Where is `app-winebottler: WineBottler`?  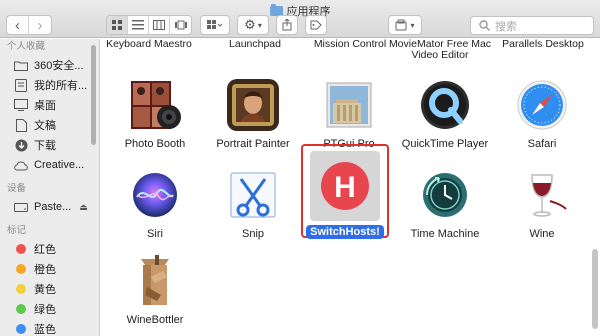 app-winebottler: WineBottler is located at coordinates (155, 288).